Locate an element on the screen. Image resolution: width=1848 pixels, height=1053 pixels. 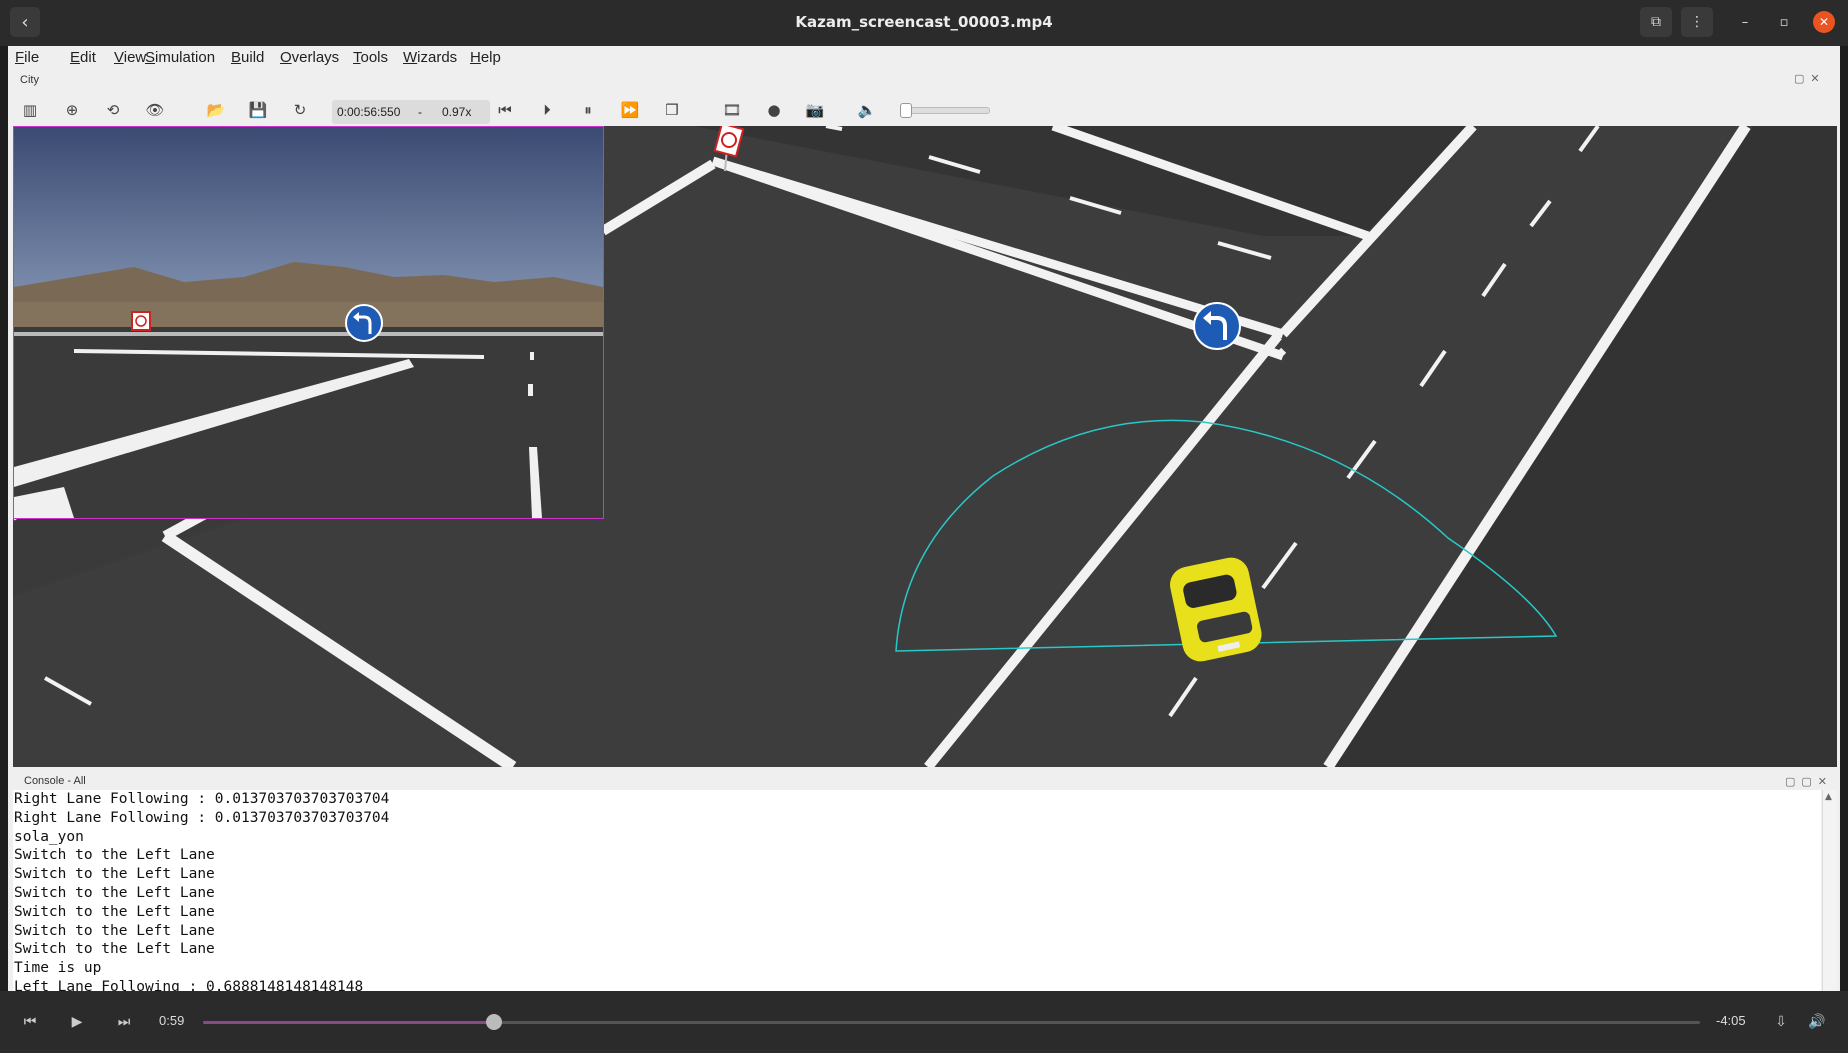
minimize-icon: – is located at coordinates (1745, 22).